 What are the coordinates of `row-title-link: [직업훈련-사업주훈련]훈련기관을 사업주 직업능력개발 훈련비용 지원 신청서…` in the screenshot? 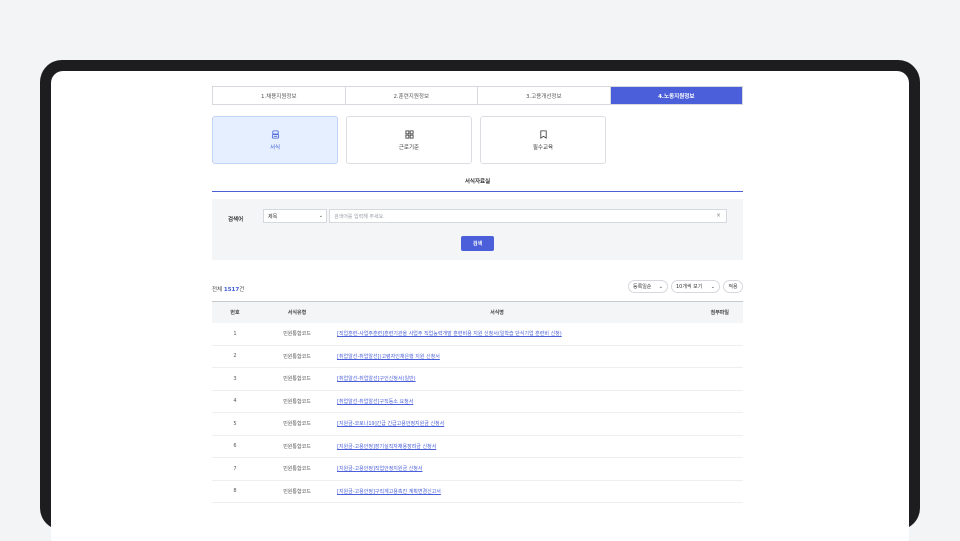 It's located at (449, 334).